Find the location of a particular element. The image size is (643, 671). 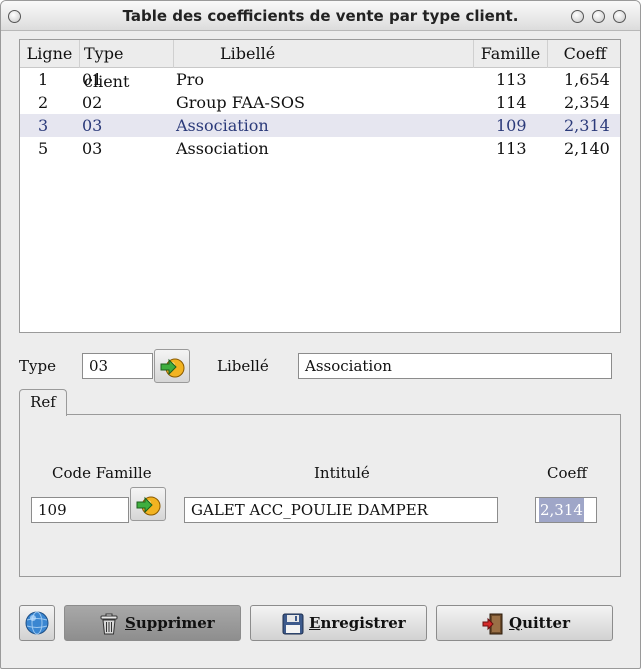

cell-ligne: 5 is located at coordinates (43, 148).